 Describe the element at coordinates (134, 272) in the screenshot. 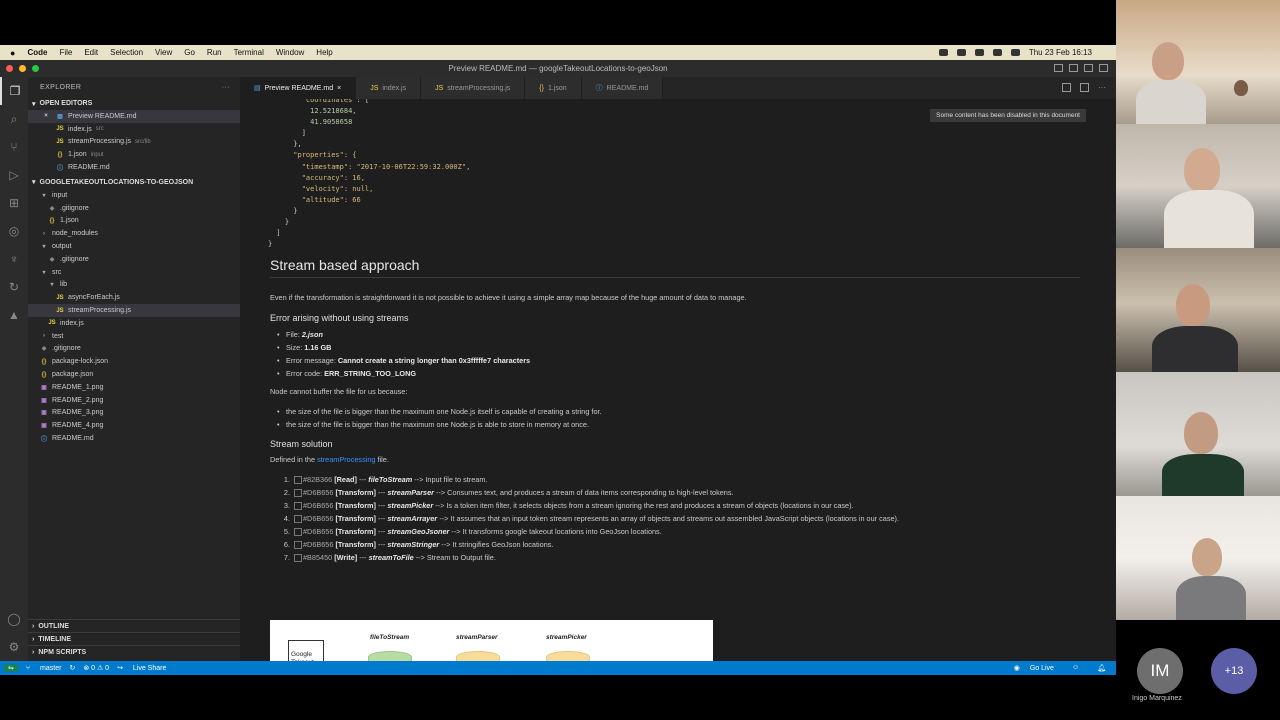

I see `file-tree-item: ▾ src` at that location.